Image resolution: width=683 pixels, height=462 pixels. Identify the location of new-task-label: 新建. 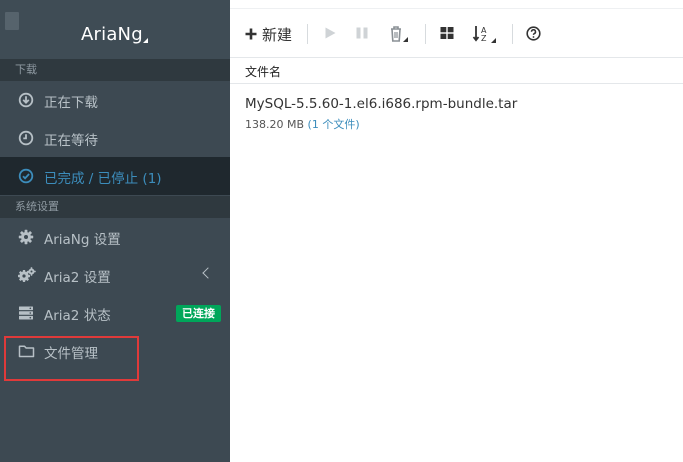
(277, 35).